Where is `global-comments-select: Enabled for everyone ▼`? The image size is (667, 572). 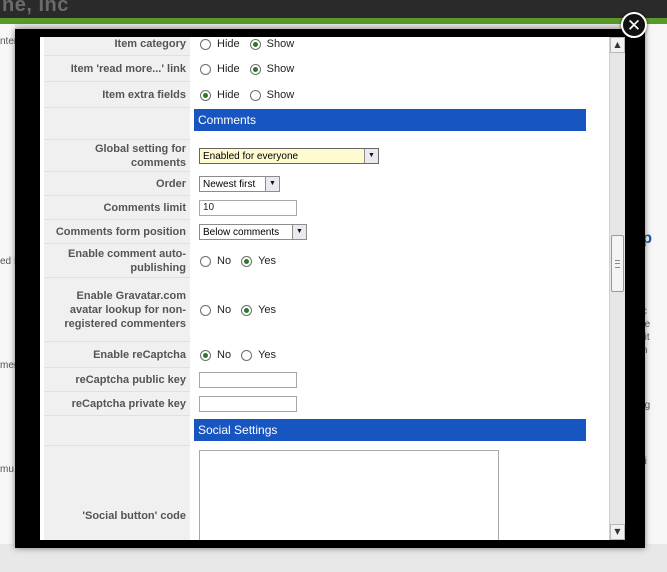 global-comments-select: Enabled for everyone ▼ is located at coordinates (289, 156).